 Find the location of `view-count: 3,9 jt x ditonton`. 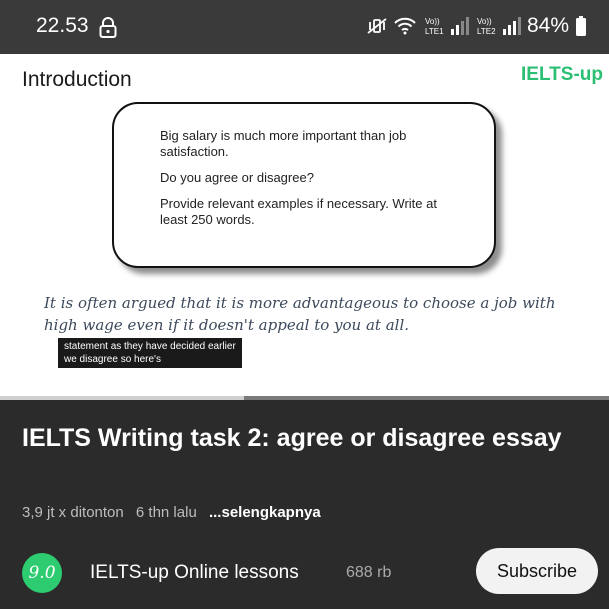

view-count: 3,9 jt x ditonton is located at coordinates (73, 512).